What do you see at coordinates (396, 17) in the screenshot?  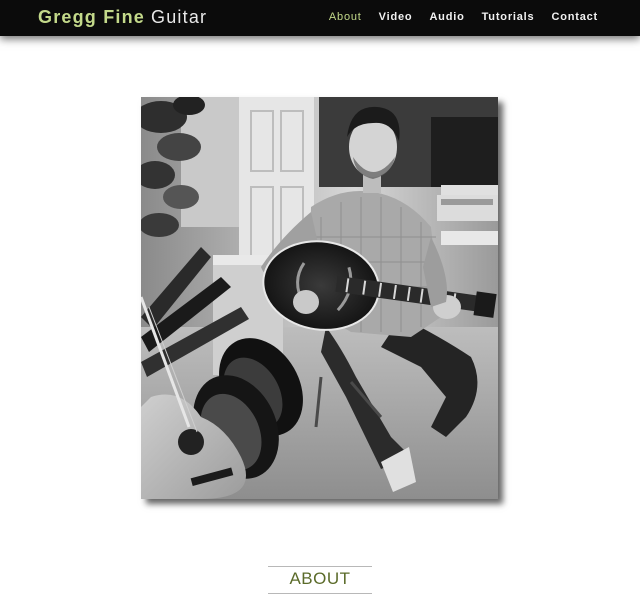 I see `nav-video: Video` at bounding box center [396, 17].